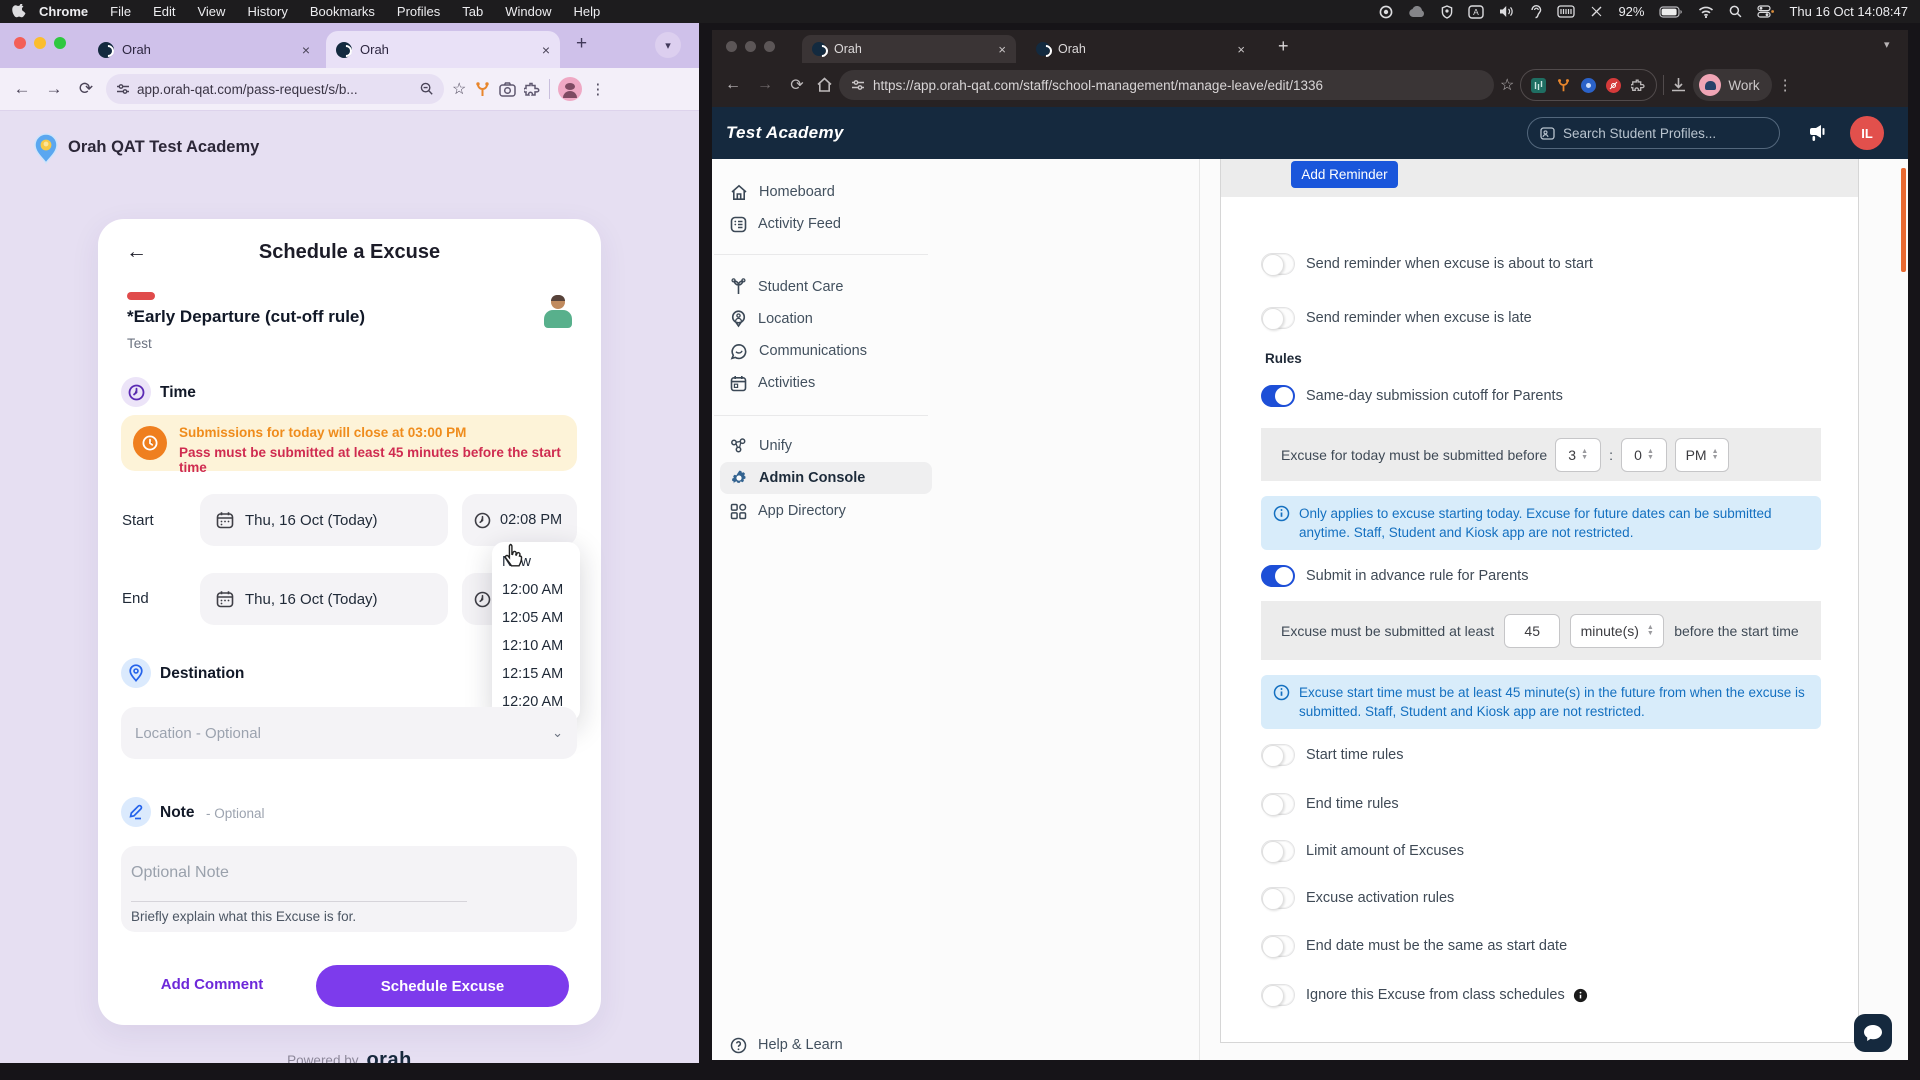  What do you see at coordinates (1278, 804) in the screenshot?
I see `toggle-end-time-rules` at bounding box center [1278, 804].